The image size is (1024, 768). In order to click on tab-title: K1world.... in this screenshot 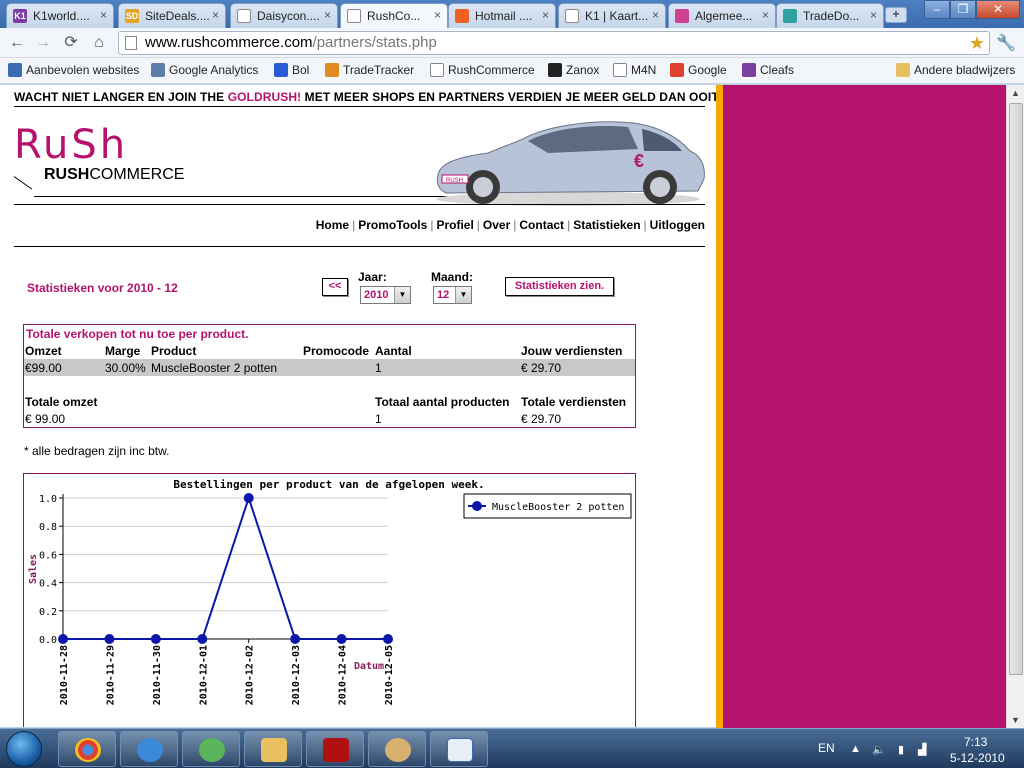, I will do `click(61, 16)`.